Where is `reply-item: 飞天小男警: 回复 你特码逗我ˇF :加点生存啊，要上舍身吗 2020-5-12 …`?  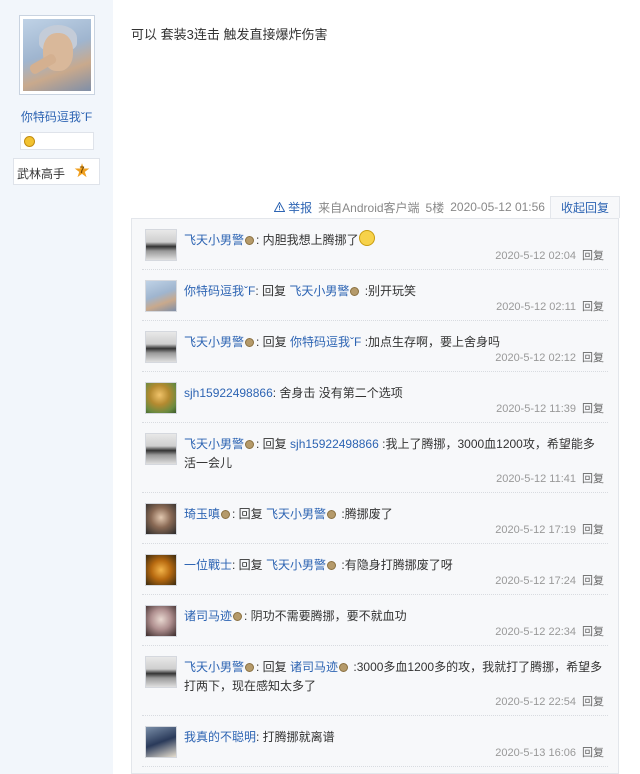
reply-item: 飞天小男警: 回复 你特码逗我ˇF :加点生存啊，要上舍身吗 2020-5-12 … is located at coordinates (375, 346).